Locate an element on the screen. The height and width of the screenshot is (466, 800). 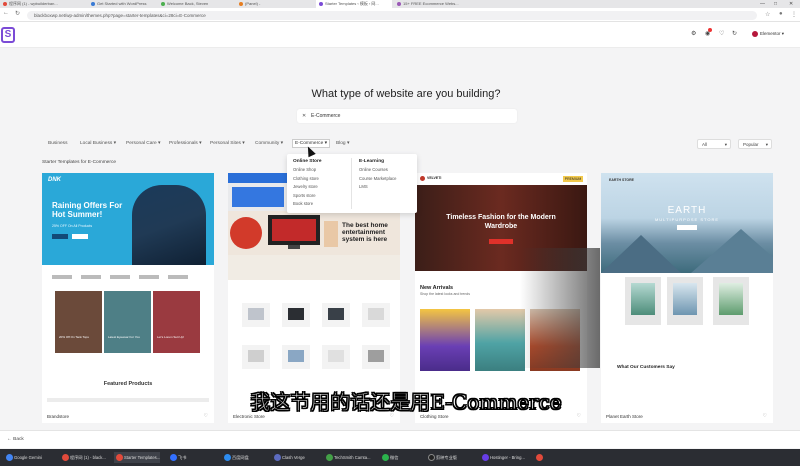
star-icon: ☆ is located at coordinates (767, 14).